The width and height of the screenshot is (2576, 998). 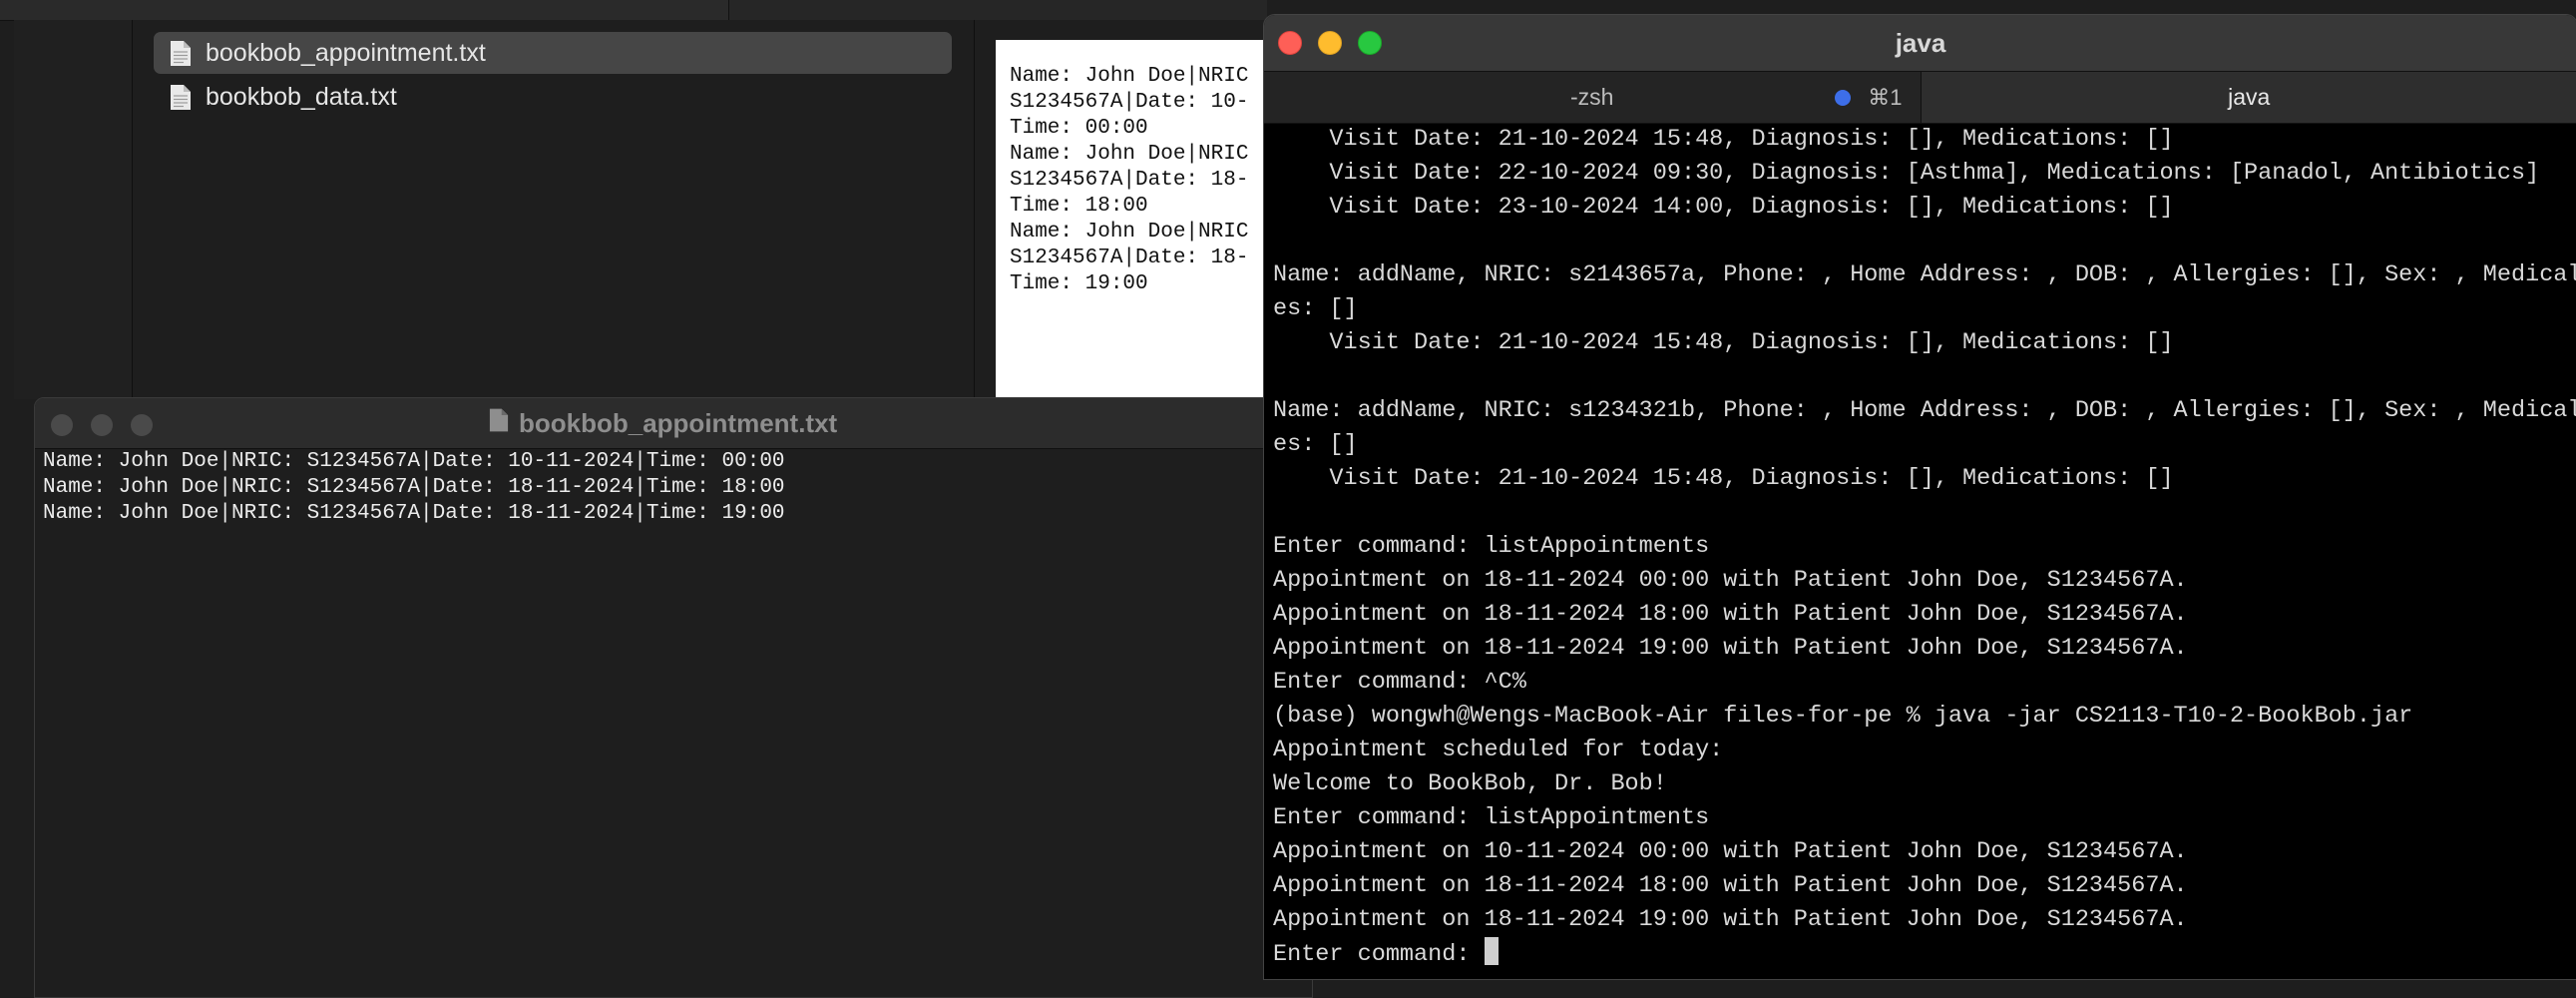 What do you see at coordinates (1147, 103) in the screenshot?
I see `preview-line: S1234567A|Date: 10-` at bounding box center [1147, 103].